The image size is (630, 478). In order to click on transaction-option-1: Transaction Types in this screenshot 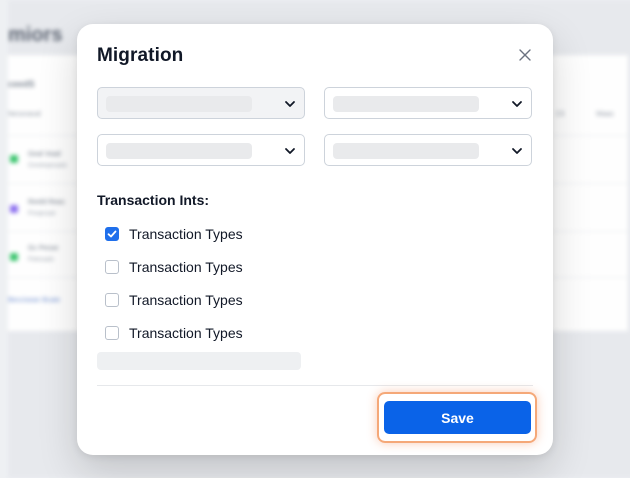, I will do `click(174, 234)`.